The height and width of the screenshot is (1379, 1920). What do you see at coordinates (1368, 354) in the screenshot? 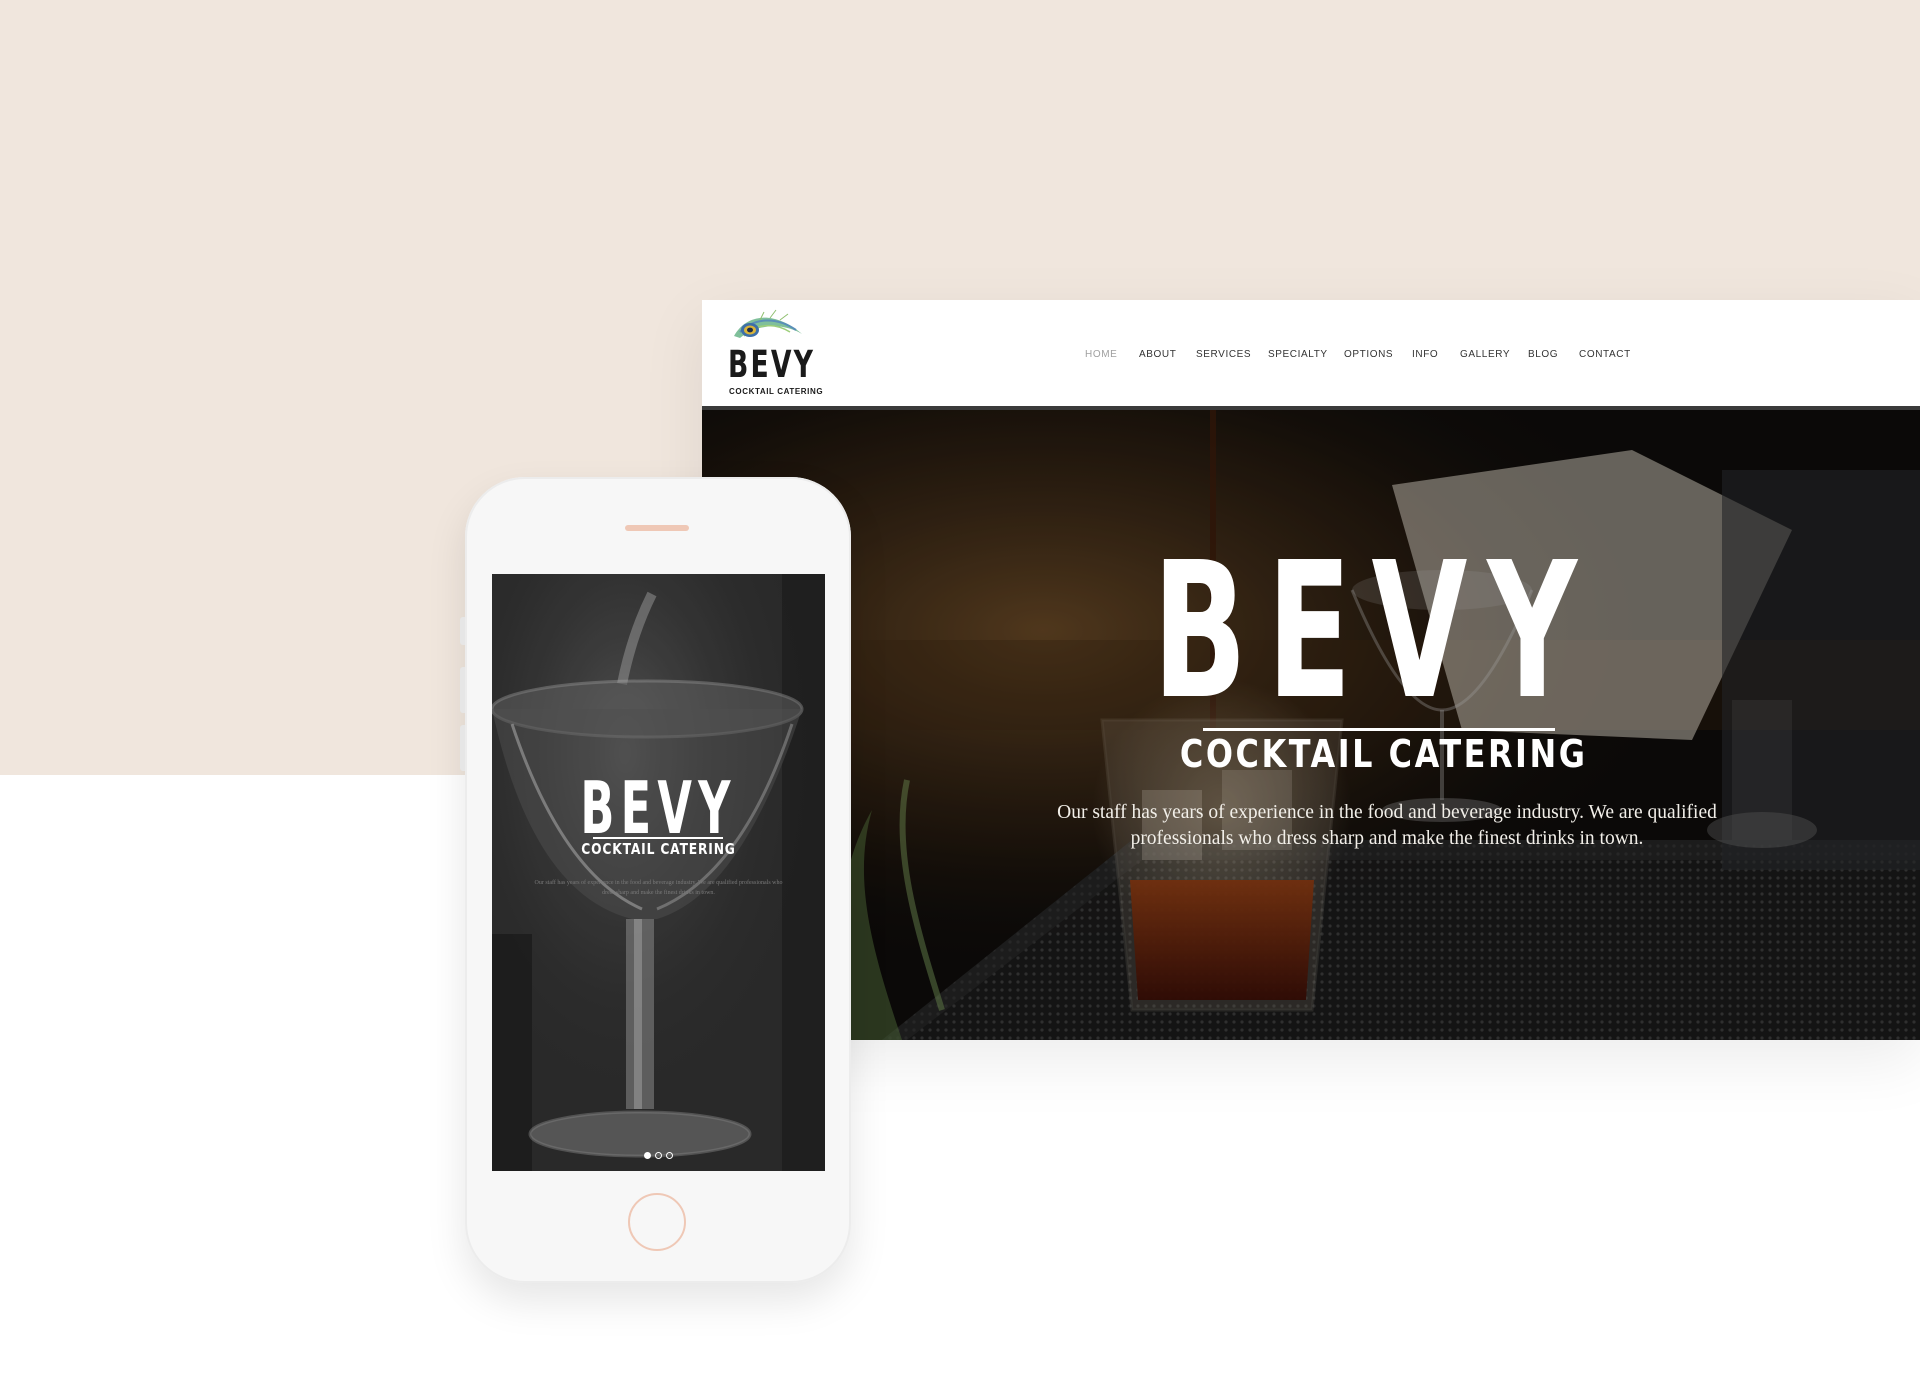
I see `nav-item-options: OPTIONS` at bounding box center [1368, 354].